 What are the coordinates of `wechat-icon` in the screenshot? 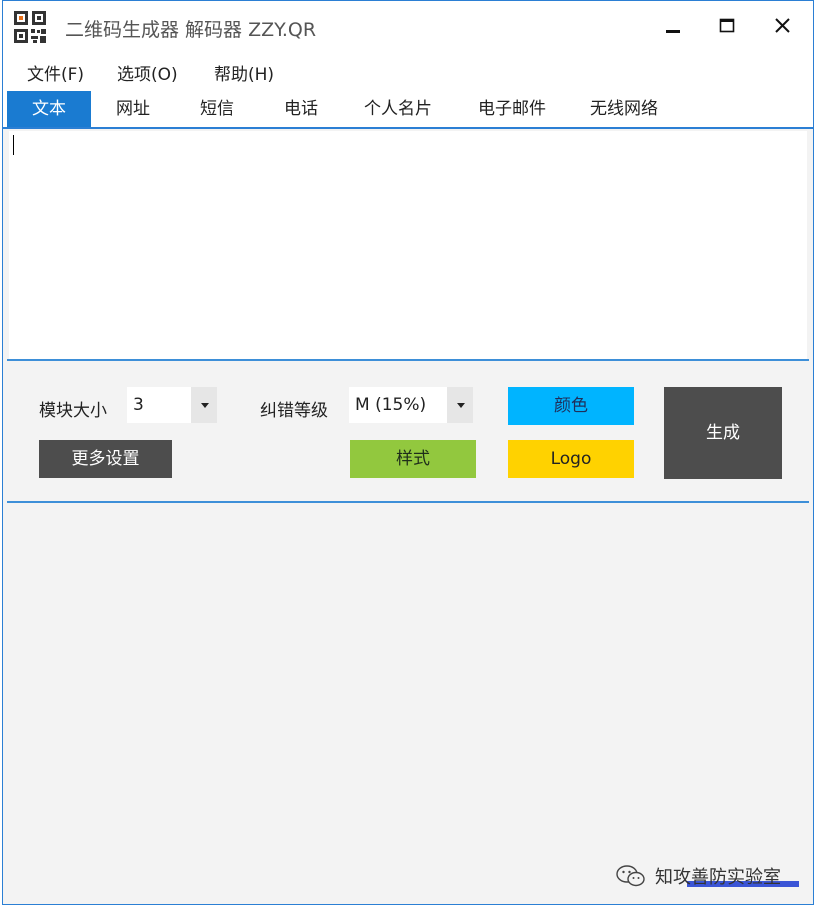 It's located at (630, 876).